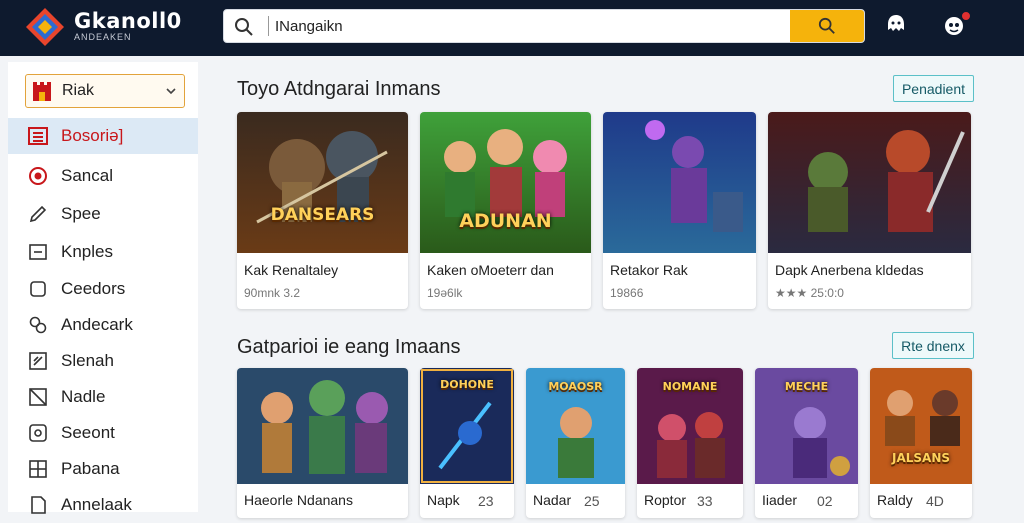  I want to click on search-bar, so click(544, 26).